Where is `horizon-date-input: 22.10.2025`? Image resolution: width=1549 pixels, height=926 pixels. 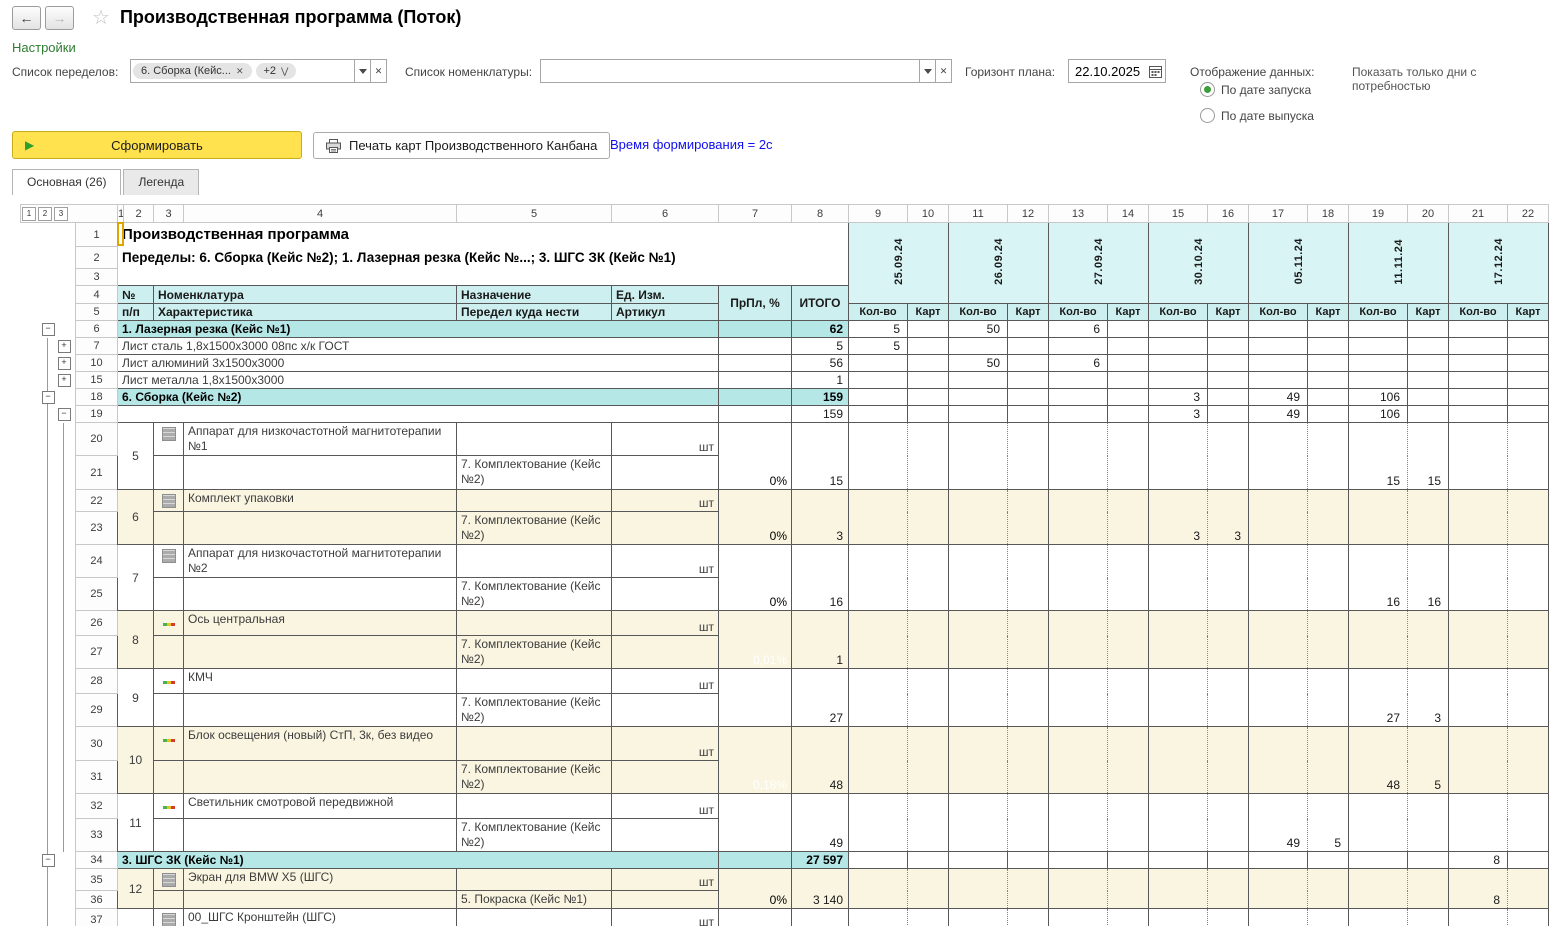
horizon-date-input: 22.10.2025 is located at coordinates (1117, 71).